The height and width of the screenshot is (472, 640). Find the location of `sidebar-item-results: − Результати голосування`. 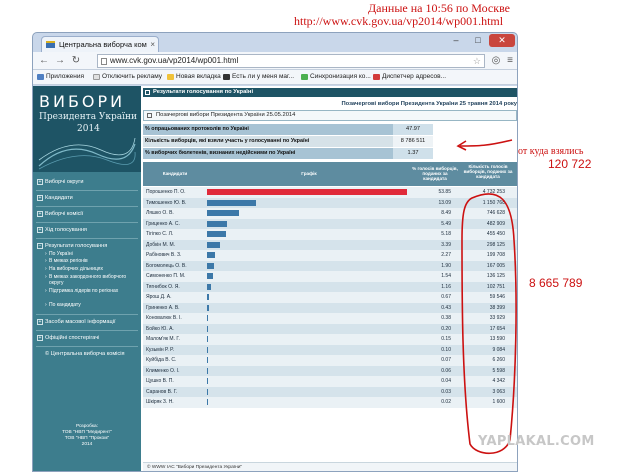

sidebar-item-results: − Результати голосування is located at coordinates (87, 246).